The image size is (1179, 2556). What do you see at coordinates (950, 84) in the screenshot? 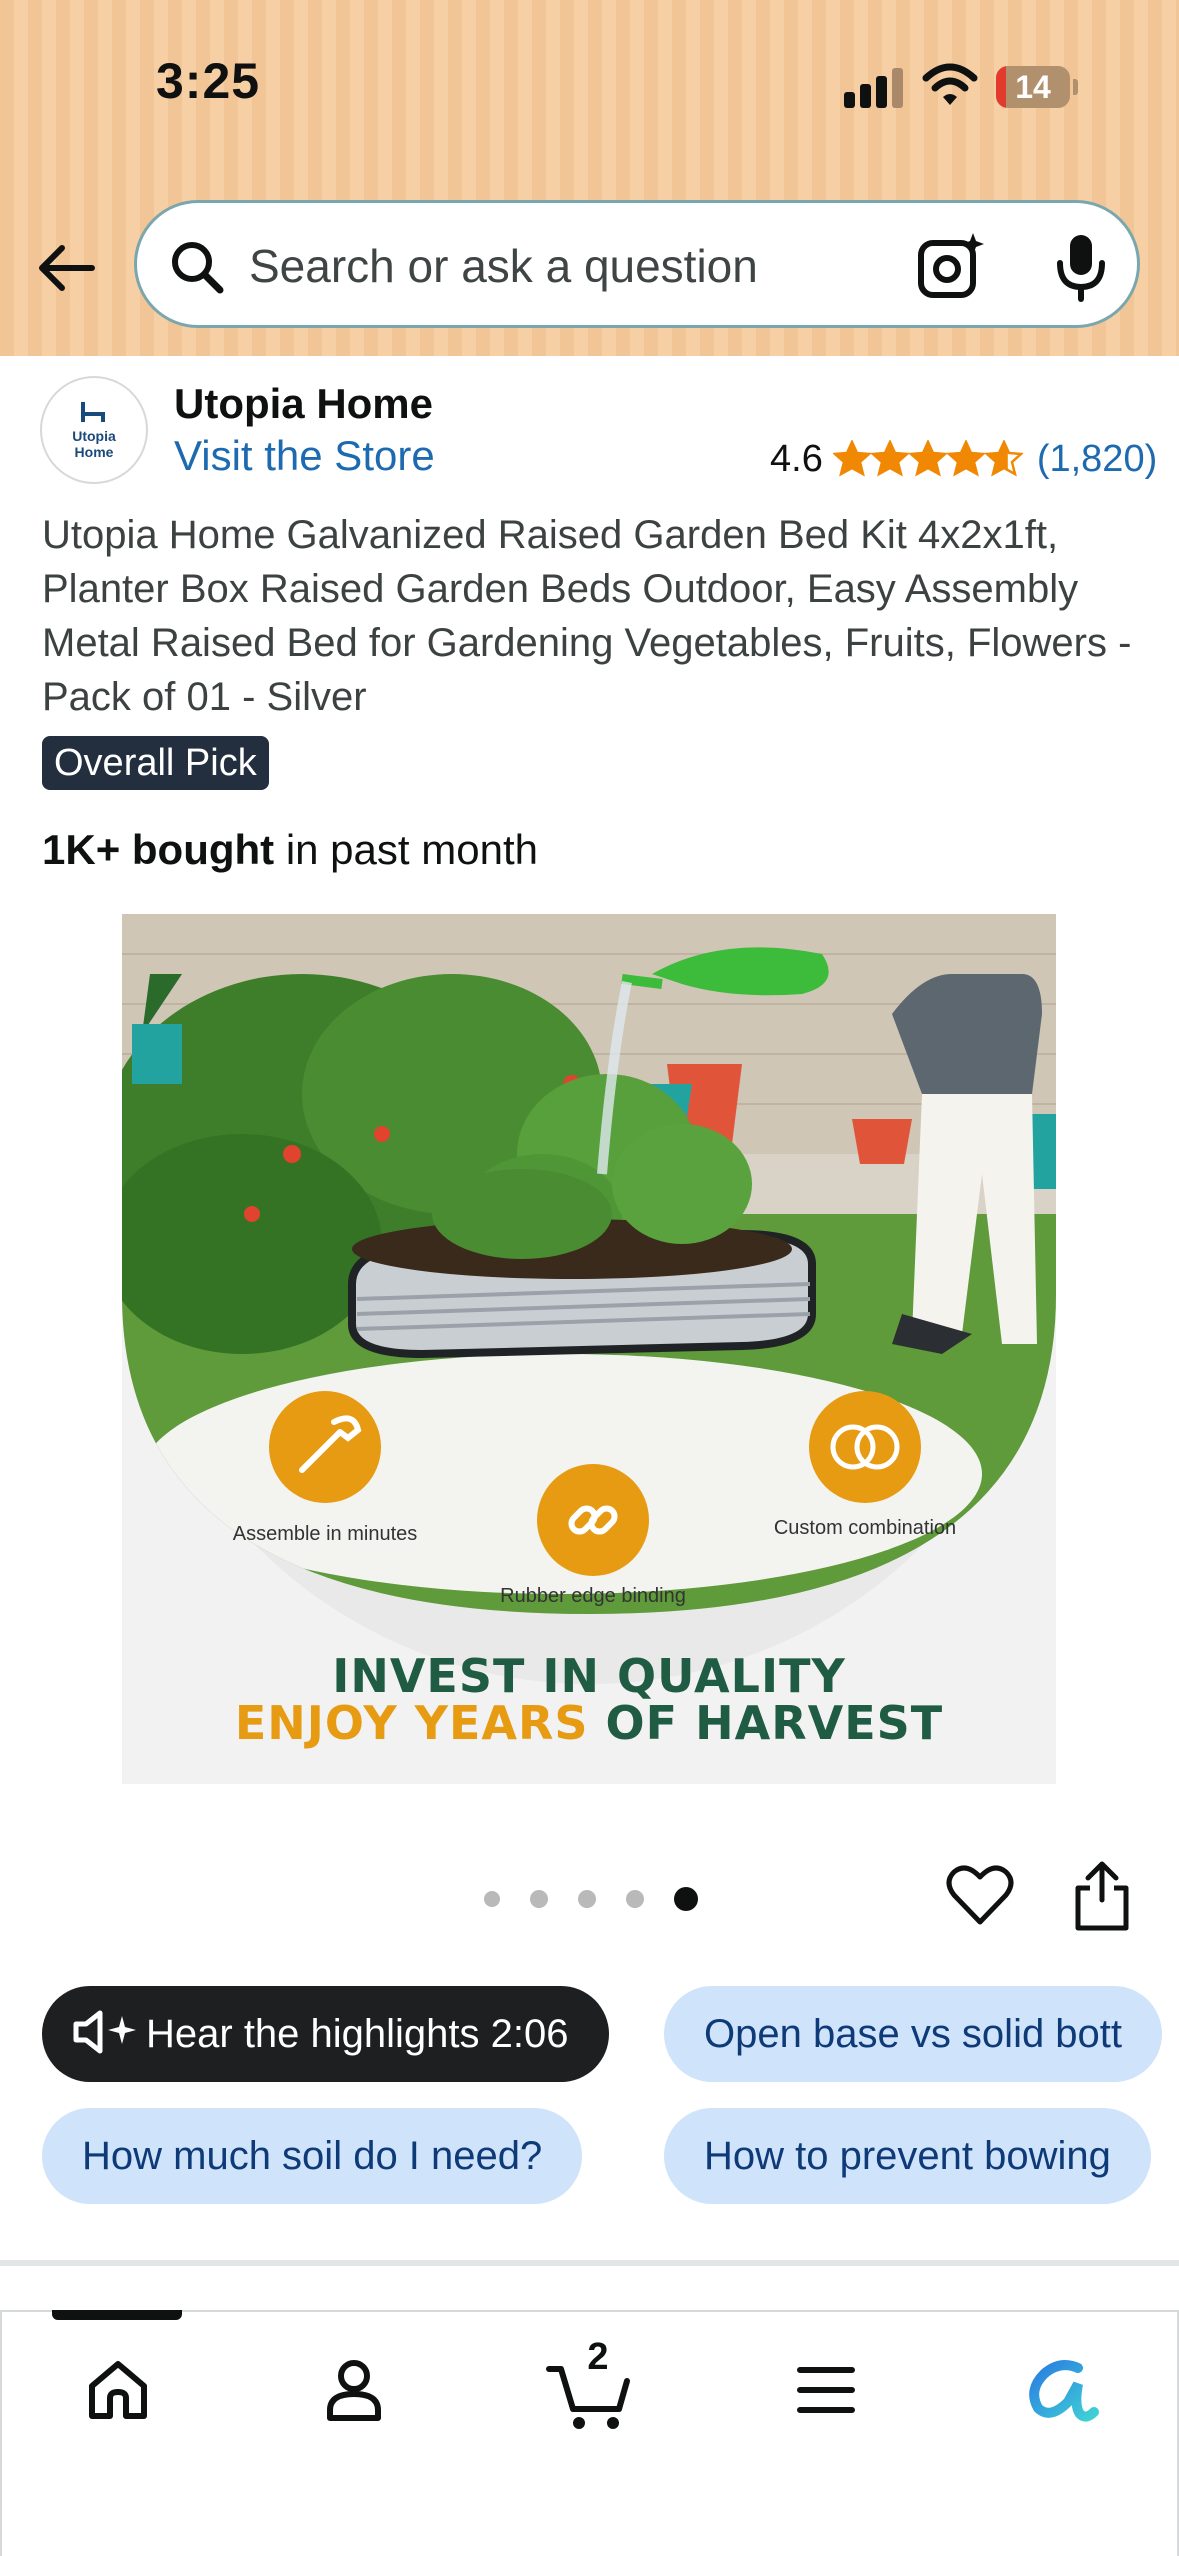
I see `wifi-icon` at bounding box center [950, 84].